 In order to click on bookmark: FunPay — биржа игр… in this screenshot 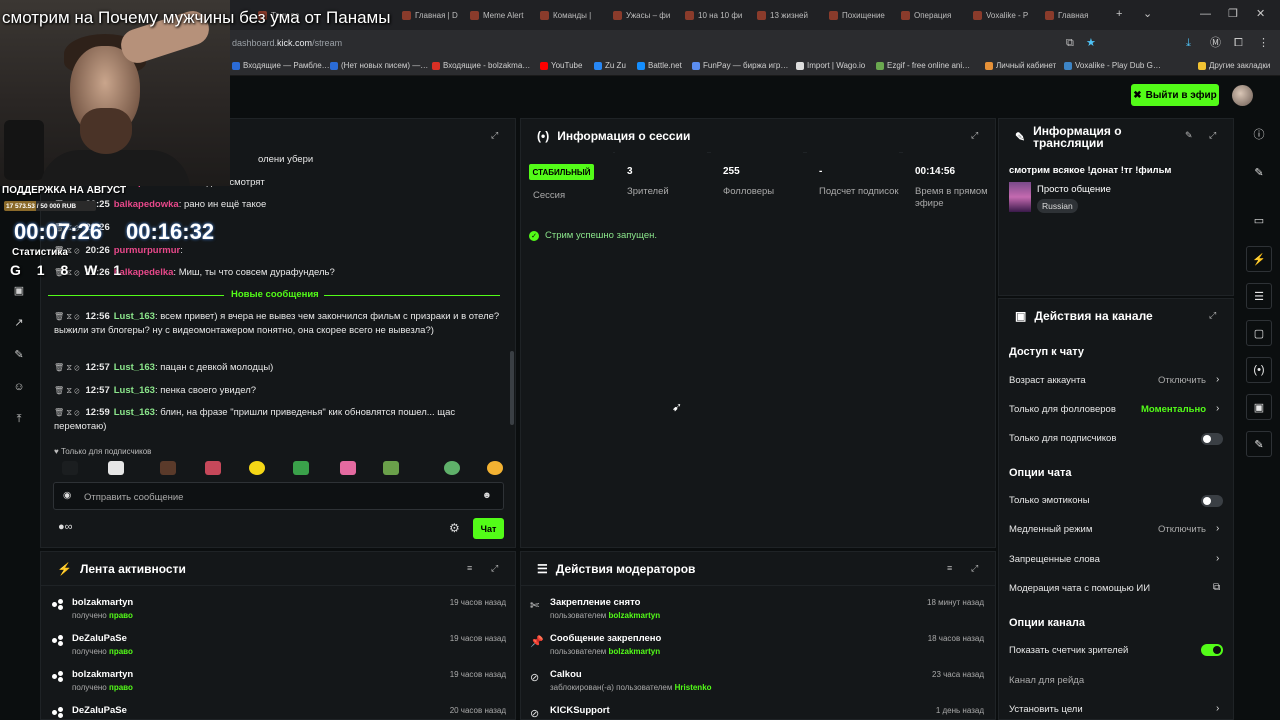, I will do `click(740, 65)`.